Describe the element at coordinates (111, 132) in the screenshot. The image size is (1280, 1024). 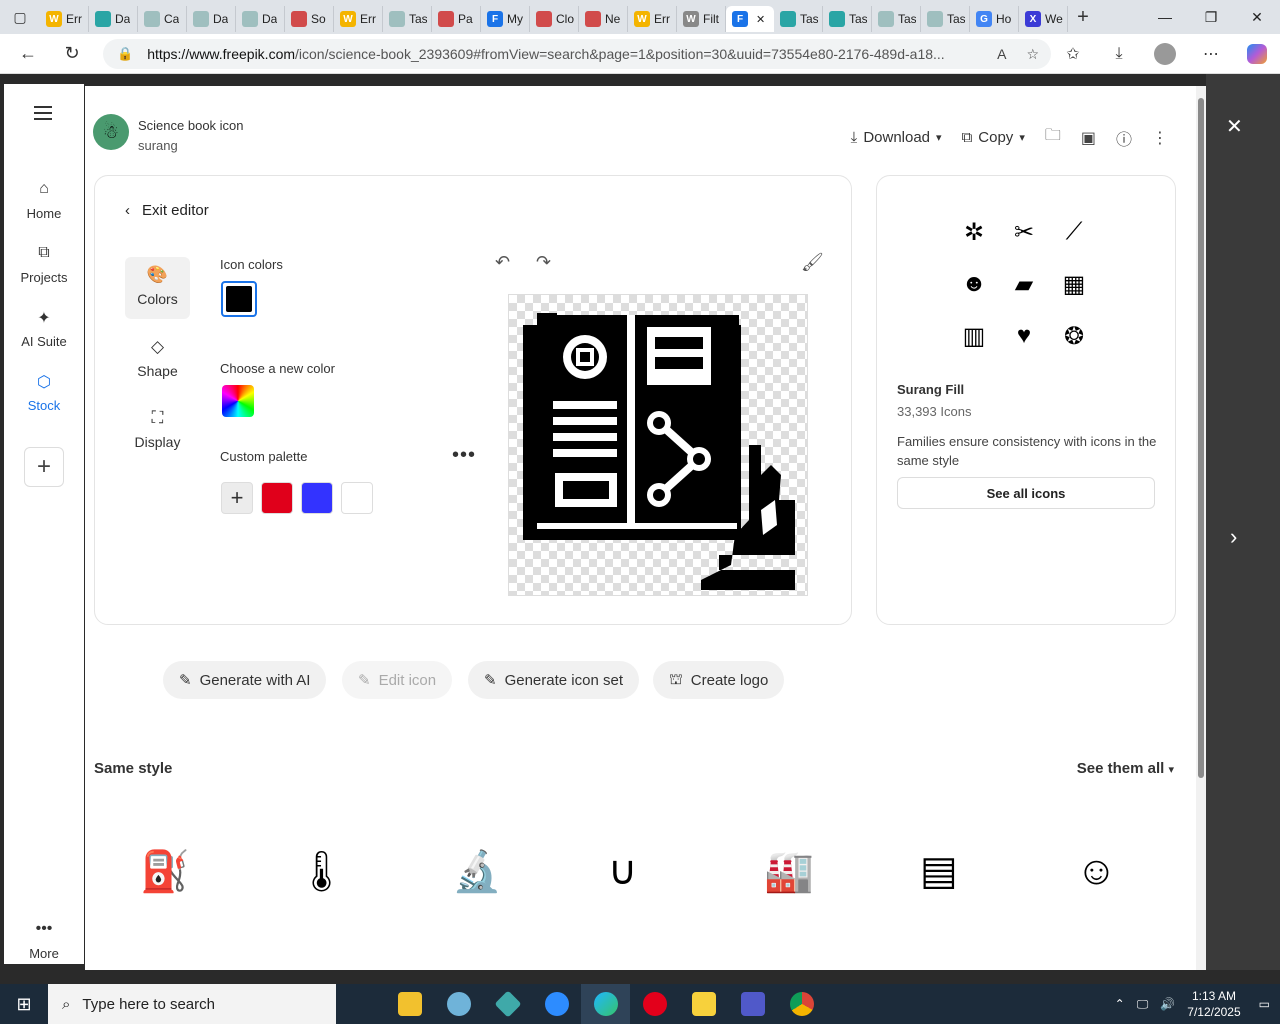
I see `author-avatar: ☃` at that location.